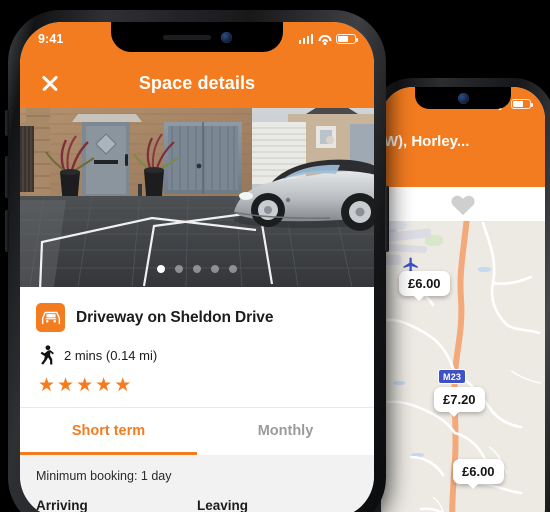 The height and width of the screenshot is (512, 550). Describe the element at coordinates (7, 123) in the screenshot. I see `mute-switch` at that location.